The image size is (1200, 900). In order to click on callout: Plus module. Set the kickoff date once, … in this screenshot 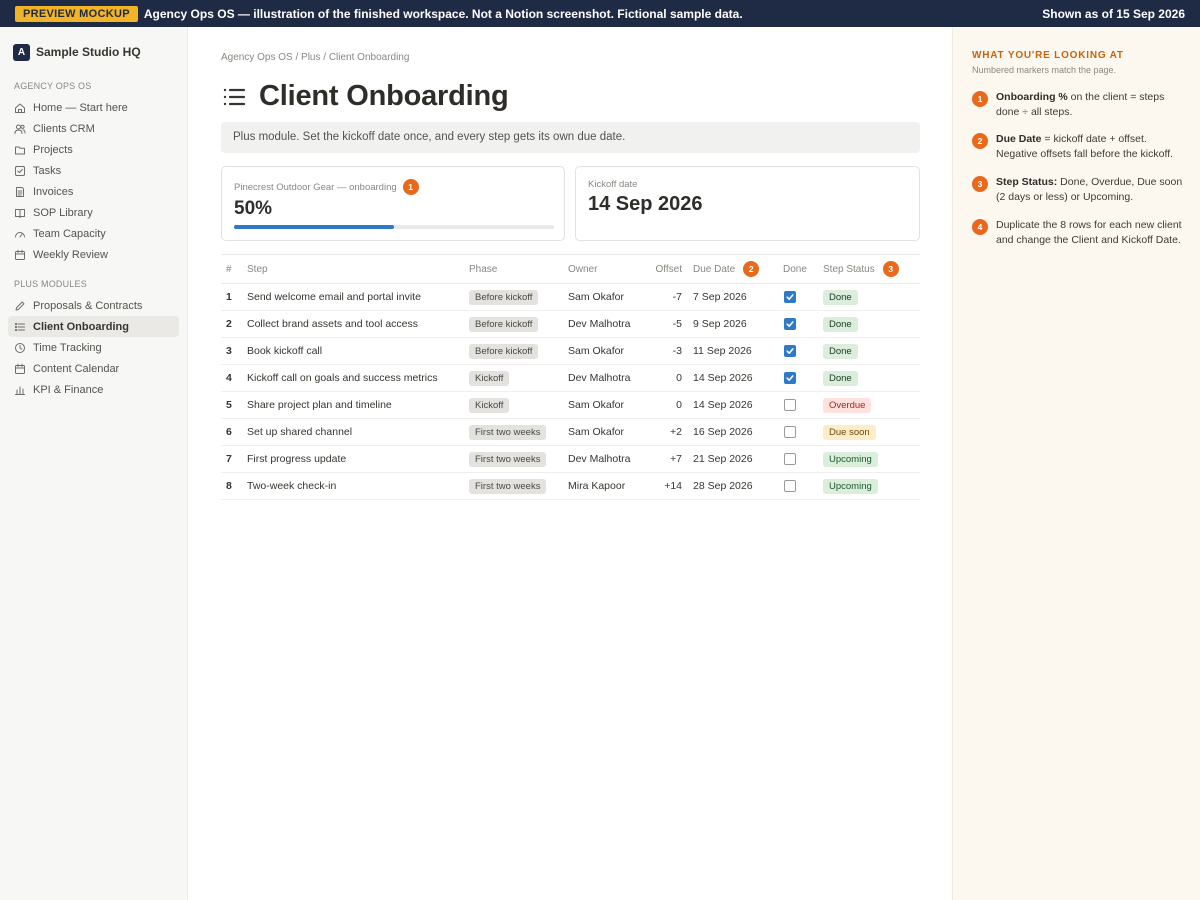, I will do `click(570, 137)`.